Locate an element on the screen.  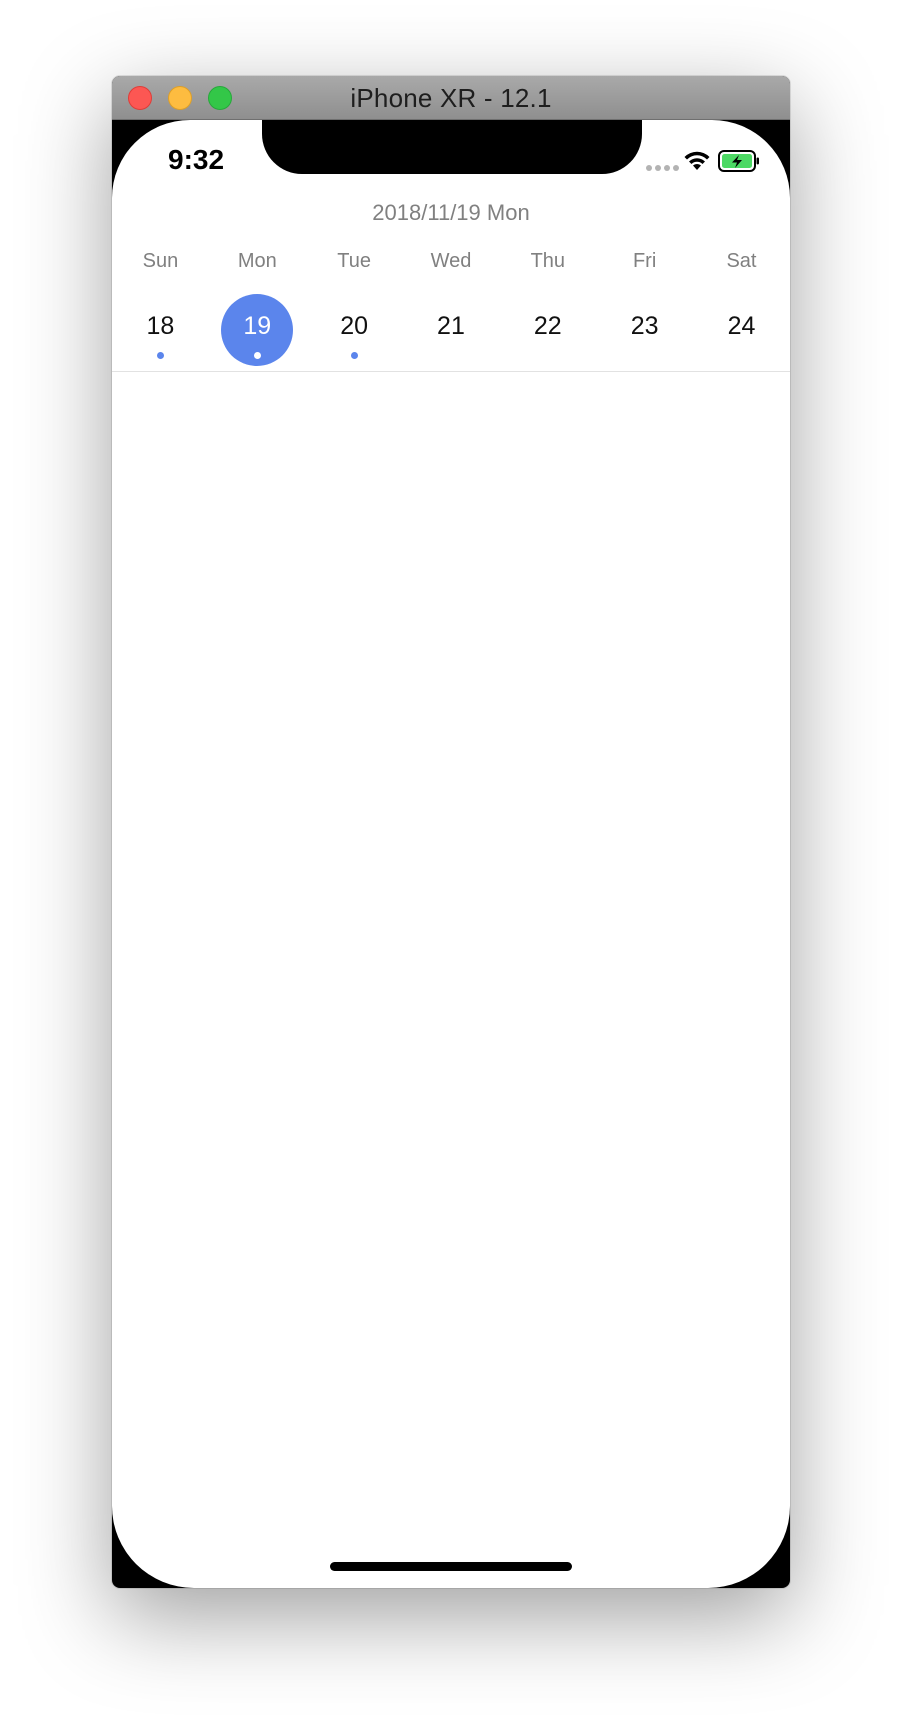
window-title: iPhone XR - 12.1 is located at coordinates (451, 98).